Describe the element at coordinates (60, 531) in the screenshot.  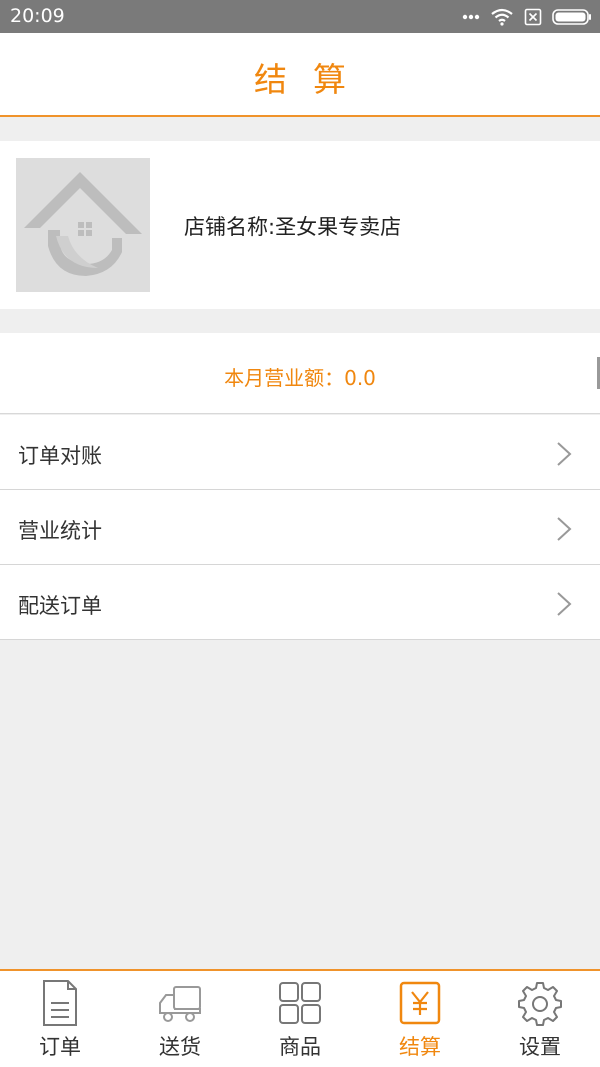
I see `menu-item-label: 营业统计` at that location.